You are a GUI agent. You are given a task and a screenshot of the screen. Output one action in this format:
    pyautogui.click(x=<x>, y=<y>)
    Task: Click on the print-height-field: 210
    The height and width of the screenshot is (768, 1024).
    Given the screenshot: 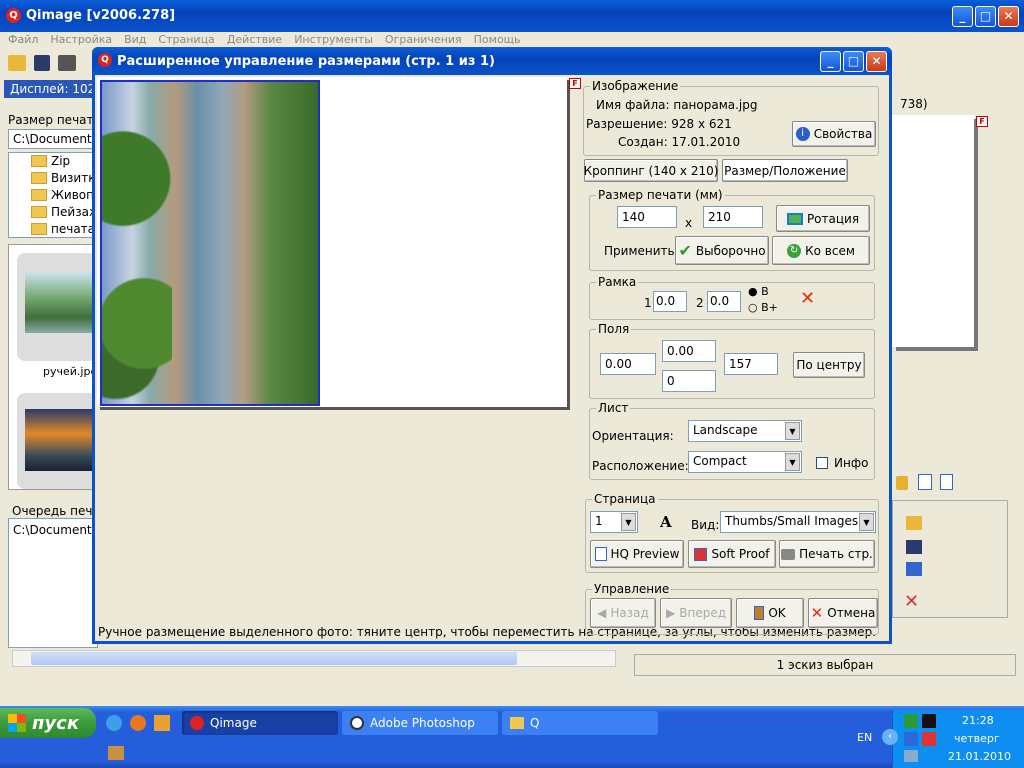 What is the action you would take?
    pyautogui.click(x=733, y=217)
    